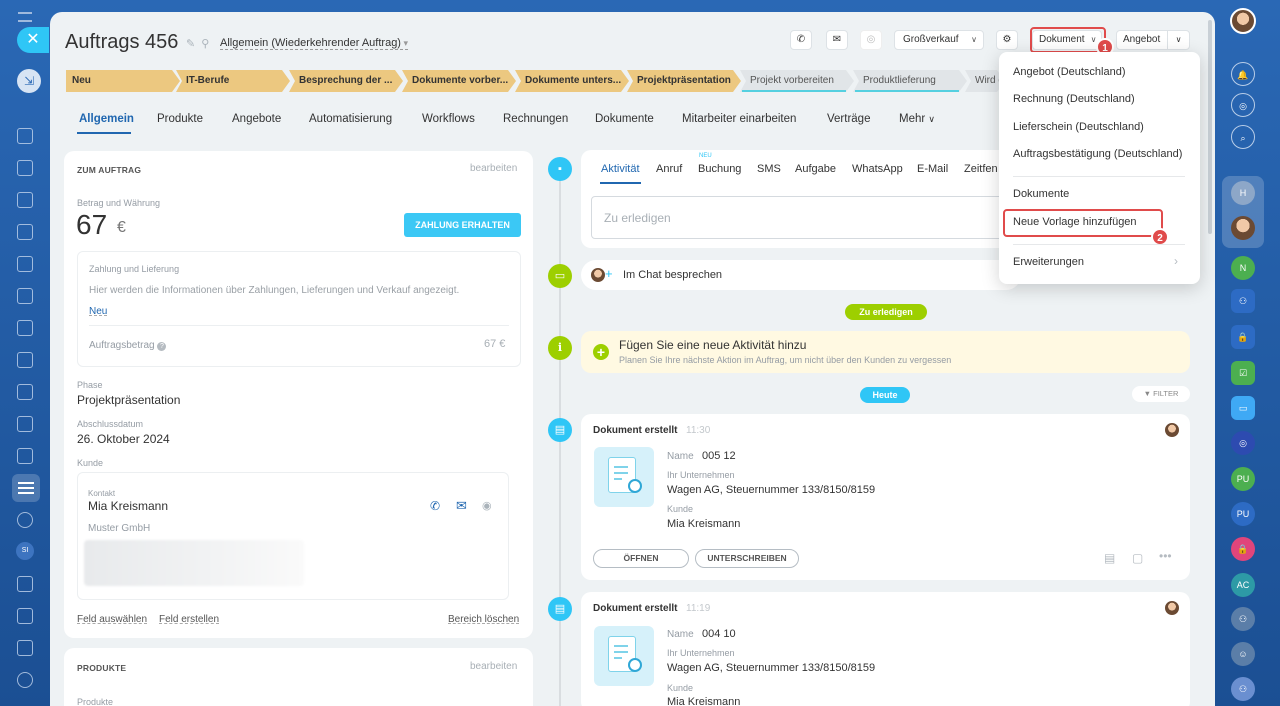  What do you see at coordinates (461, 506) in the screenshot?
I see `contact-mail-icon: ✉` at bounding box center [461, 506].